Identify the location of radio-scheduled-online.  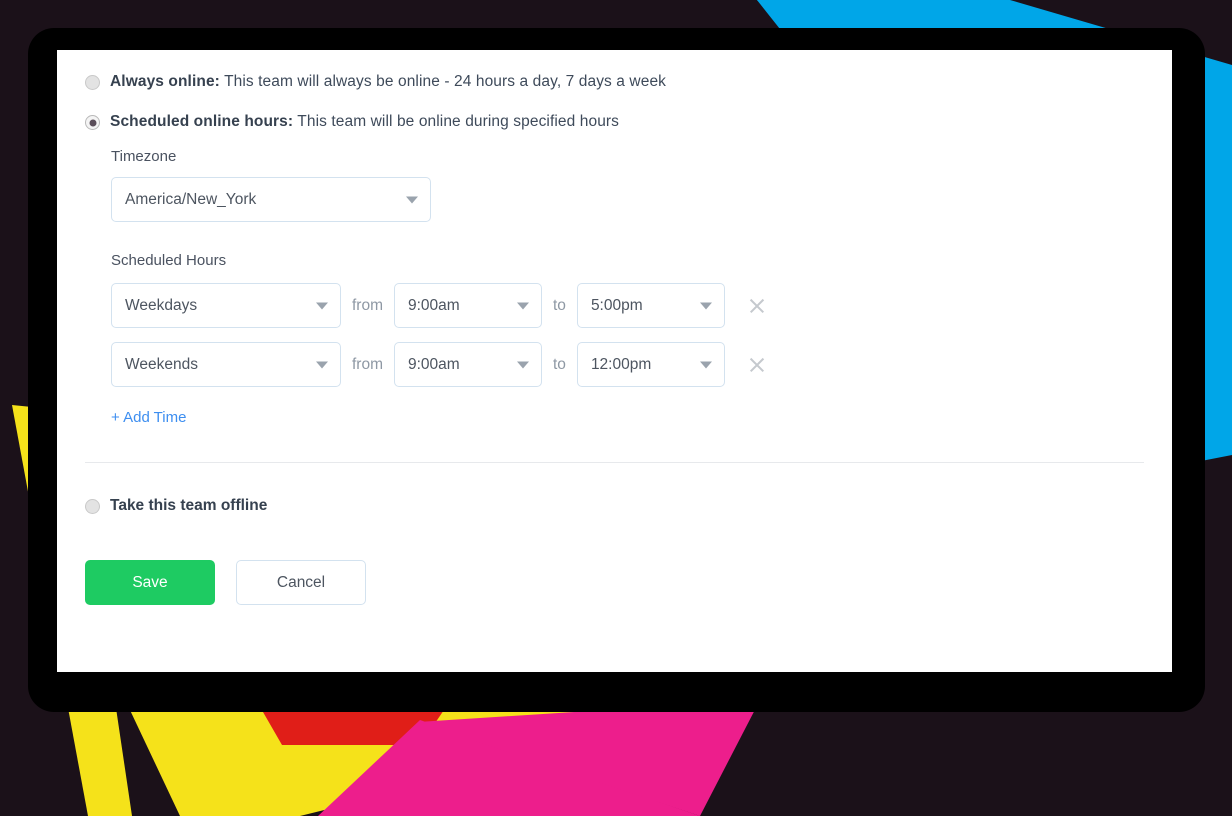
(92, 123).